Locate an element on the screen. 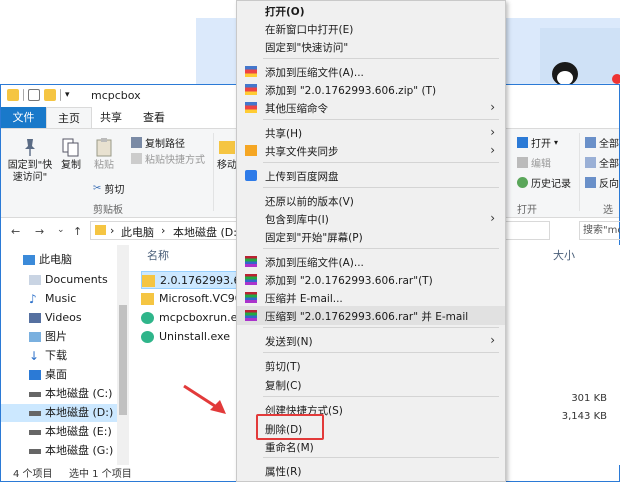 This screenshot has width=620, height=482. back-button: ← is located at coordinates (15, 231).